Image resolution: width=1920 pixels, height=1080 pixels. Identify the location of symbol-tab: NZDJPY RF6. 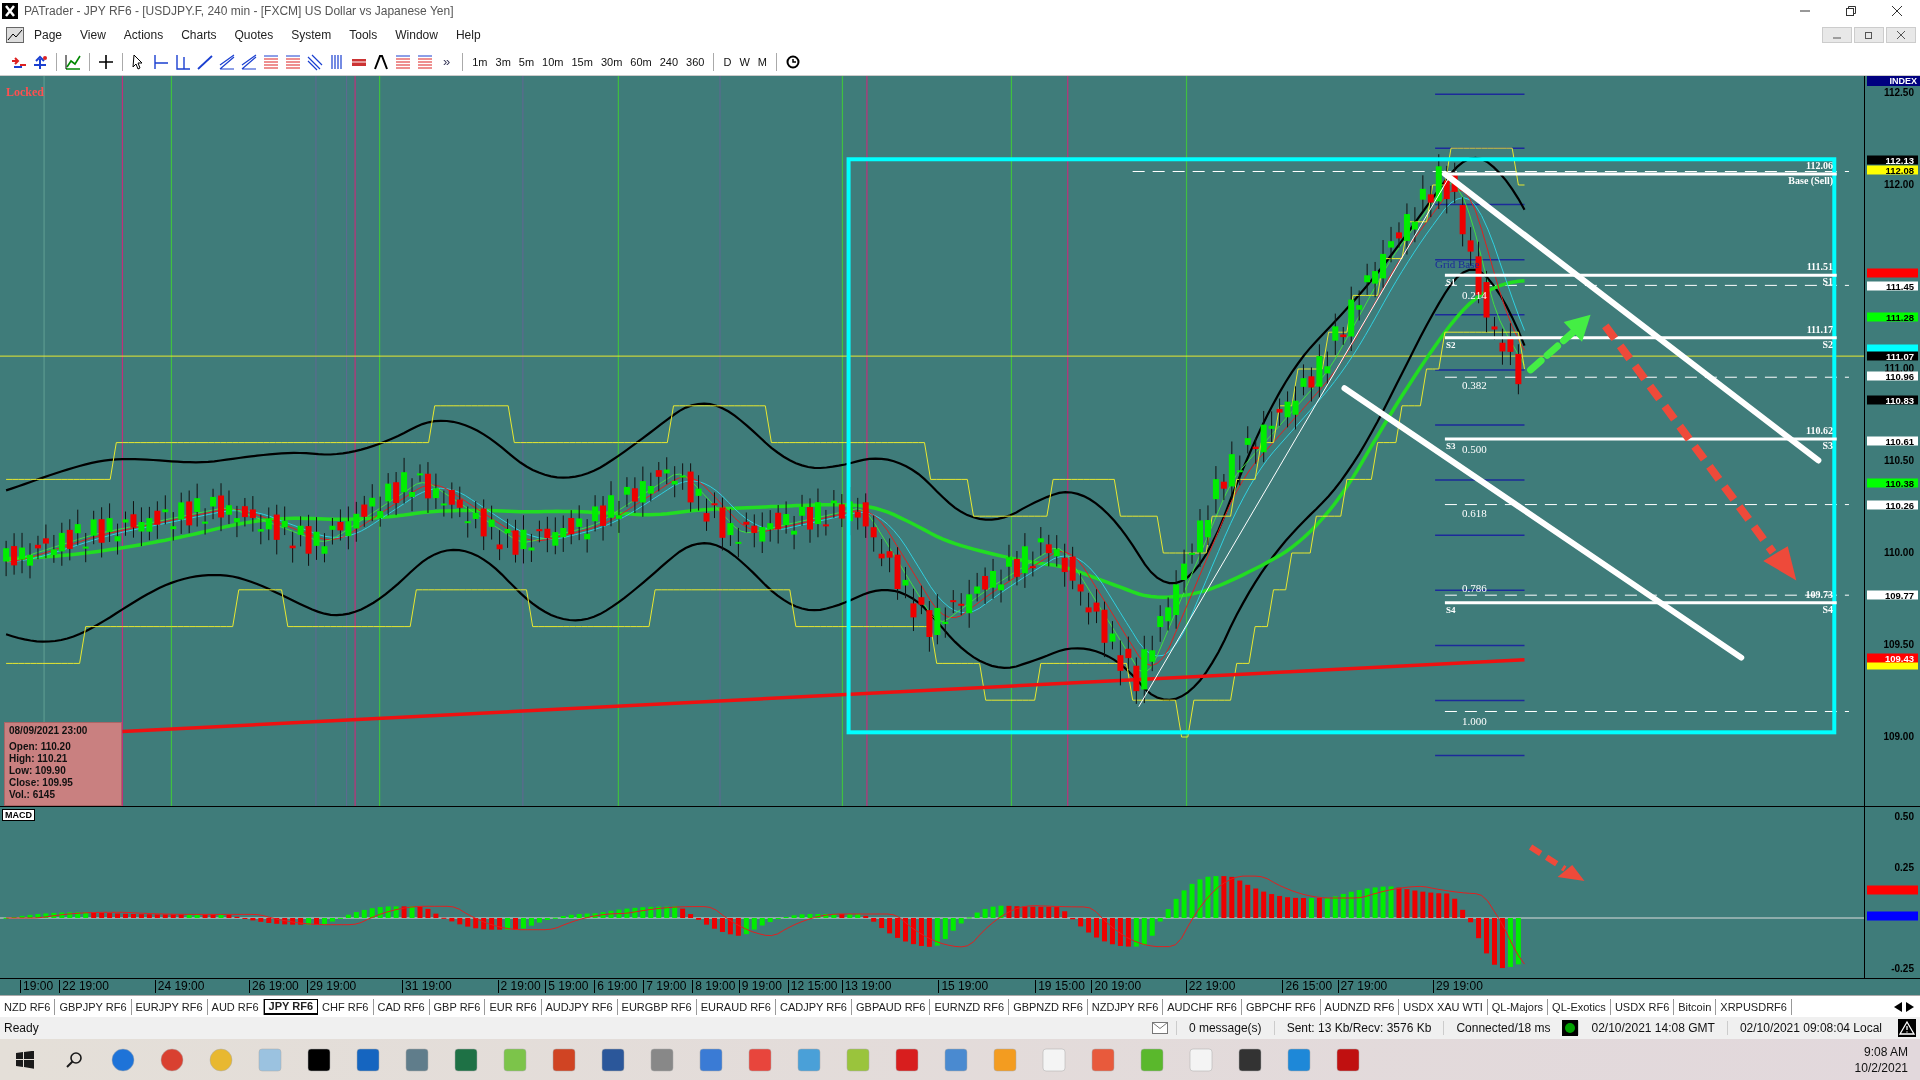
(1125, 1006).